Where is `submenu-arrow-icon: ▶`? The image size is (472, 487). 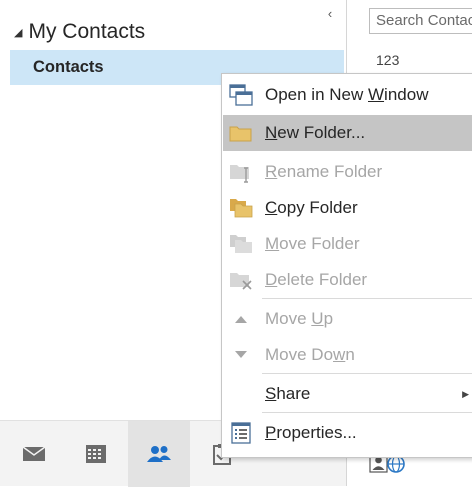
submenu-arrow-icon: ▶ is located at coordinates (465, 393).